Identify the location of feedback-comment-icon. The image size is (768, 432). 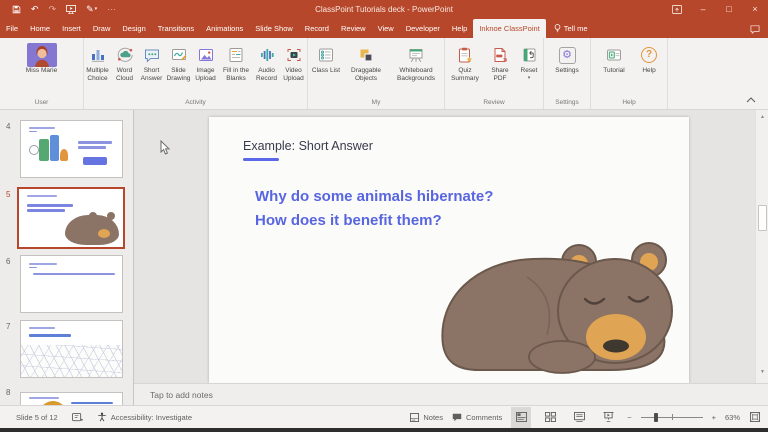
(759, 31).